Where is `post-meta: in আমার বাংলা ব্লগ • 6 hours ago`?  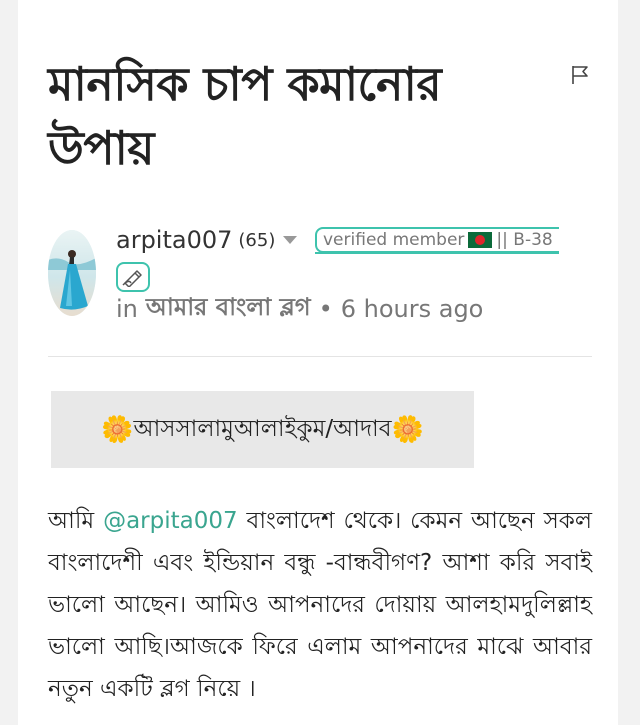
post-meta: in আমার বাংলা ব্লগ • 6 hours ago is located at coordinates (299, 309).